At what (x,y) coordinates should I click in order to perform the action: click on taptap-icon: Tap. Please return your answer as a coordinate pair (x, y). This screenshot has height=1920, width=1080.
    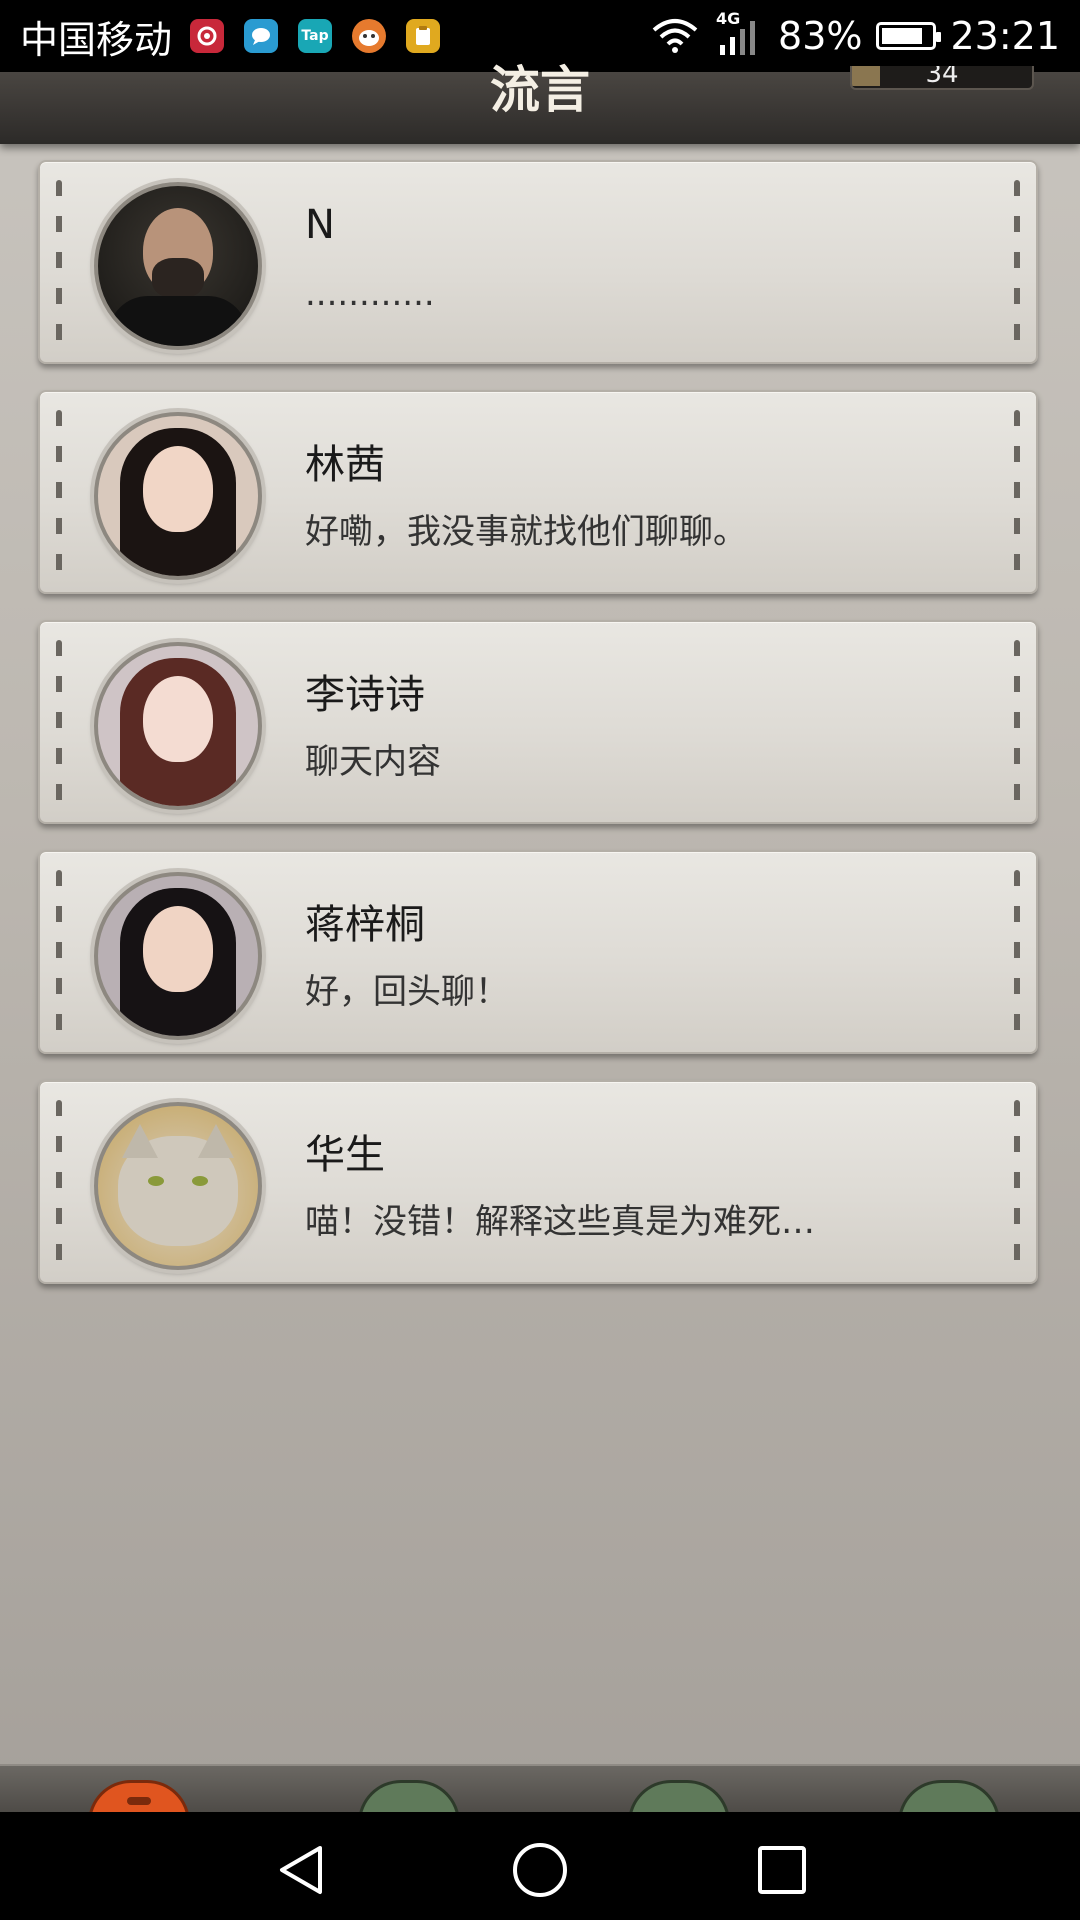
    Looking at the image, I should click on (315, 36).